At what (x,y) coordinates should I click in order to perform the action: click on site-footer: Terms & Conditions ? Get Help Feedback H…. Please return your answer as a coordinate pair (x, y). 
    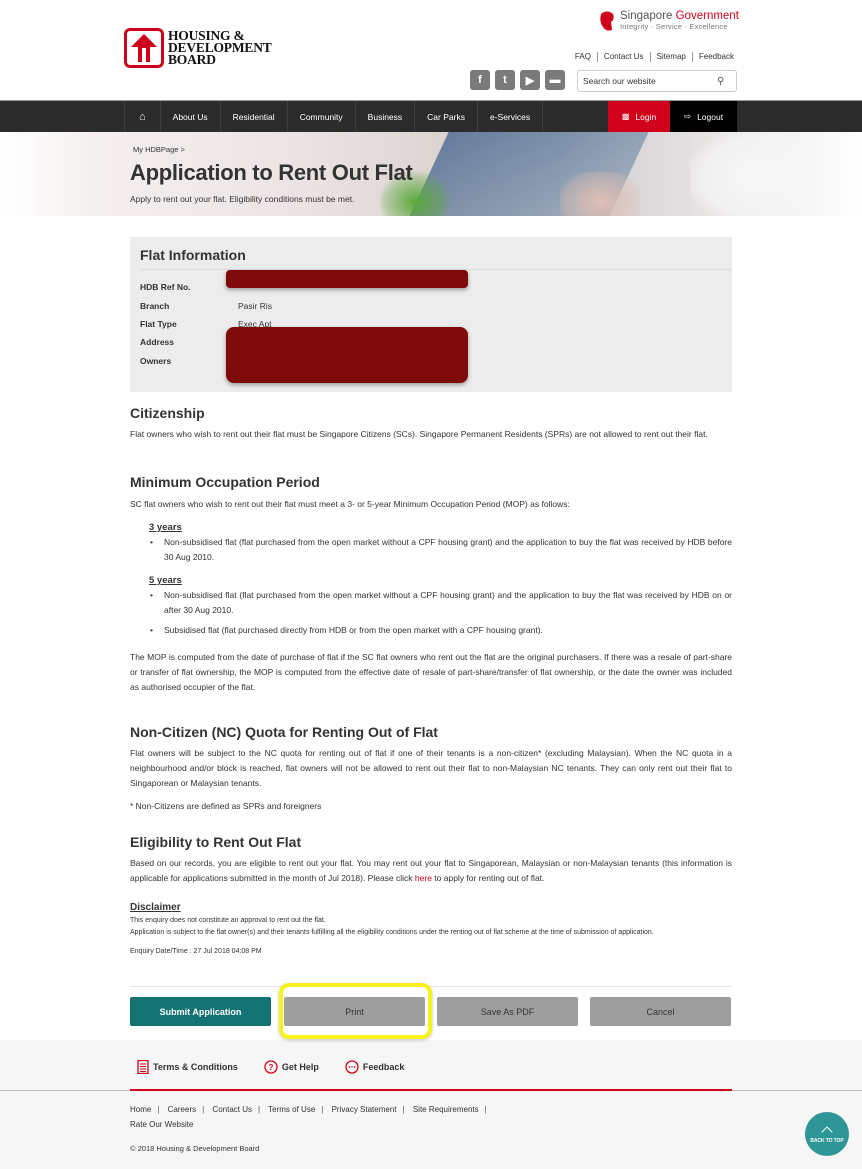
    Looking at the image, I should click on (431, 1104).